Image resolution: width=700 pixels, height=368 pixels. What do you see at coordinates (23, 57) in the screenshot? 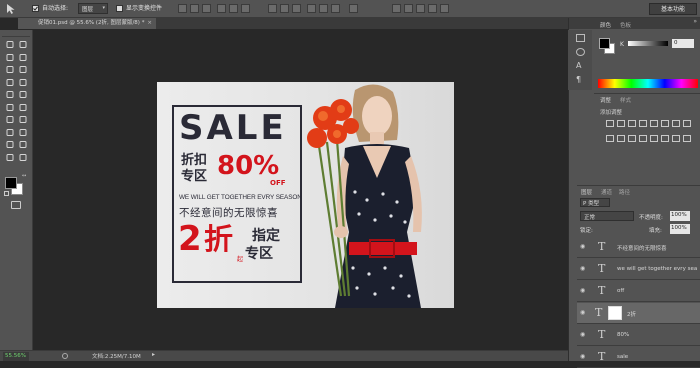
I see `quick-select-tool-icon` at bounding box center [23, 57].